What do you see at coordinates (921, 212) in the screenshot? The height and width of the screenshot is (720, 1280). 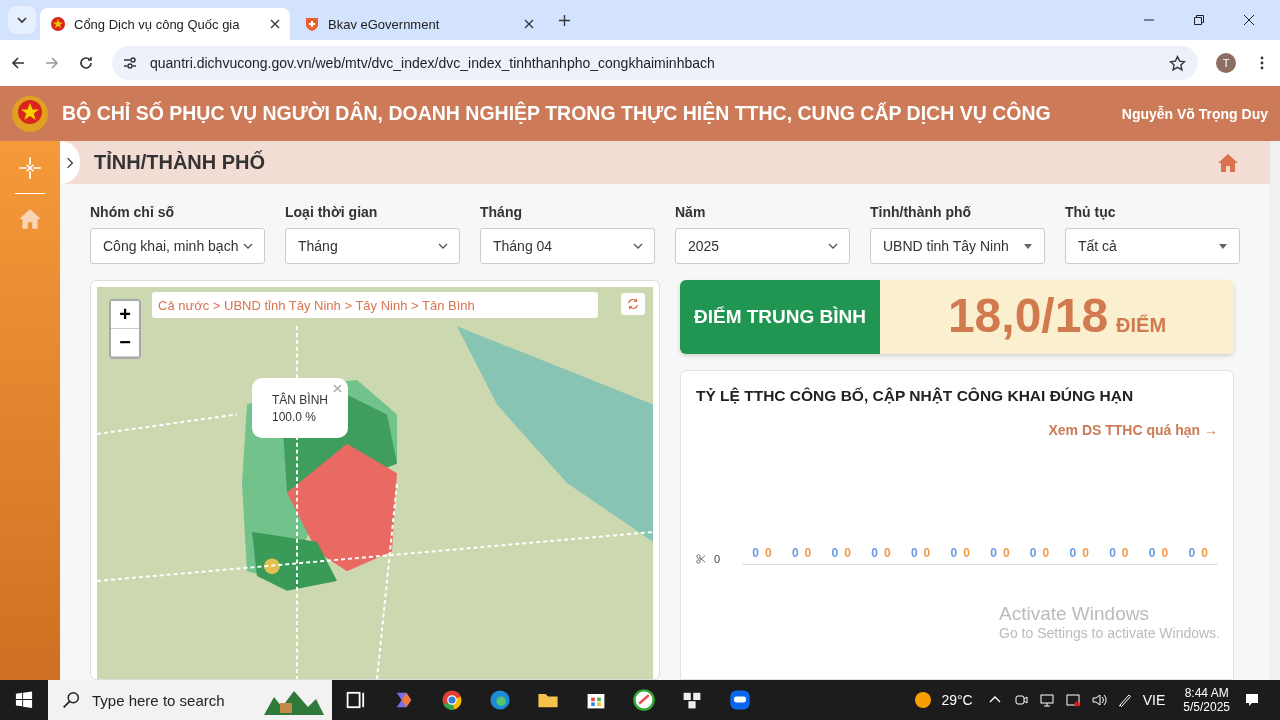 I see `filter-label: Tỉnh/thành phố` at bounding box center [921, 212].